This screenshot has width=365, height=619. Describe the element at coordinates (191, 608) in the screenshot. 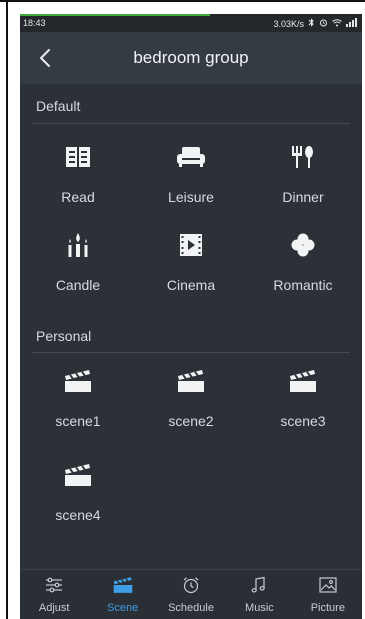

I see `nav-label: Schedule` at that location.